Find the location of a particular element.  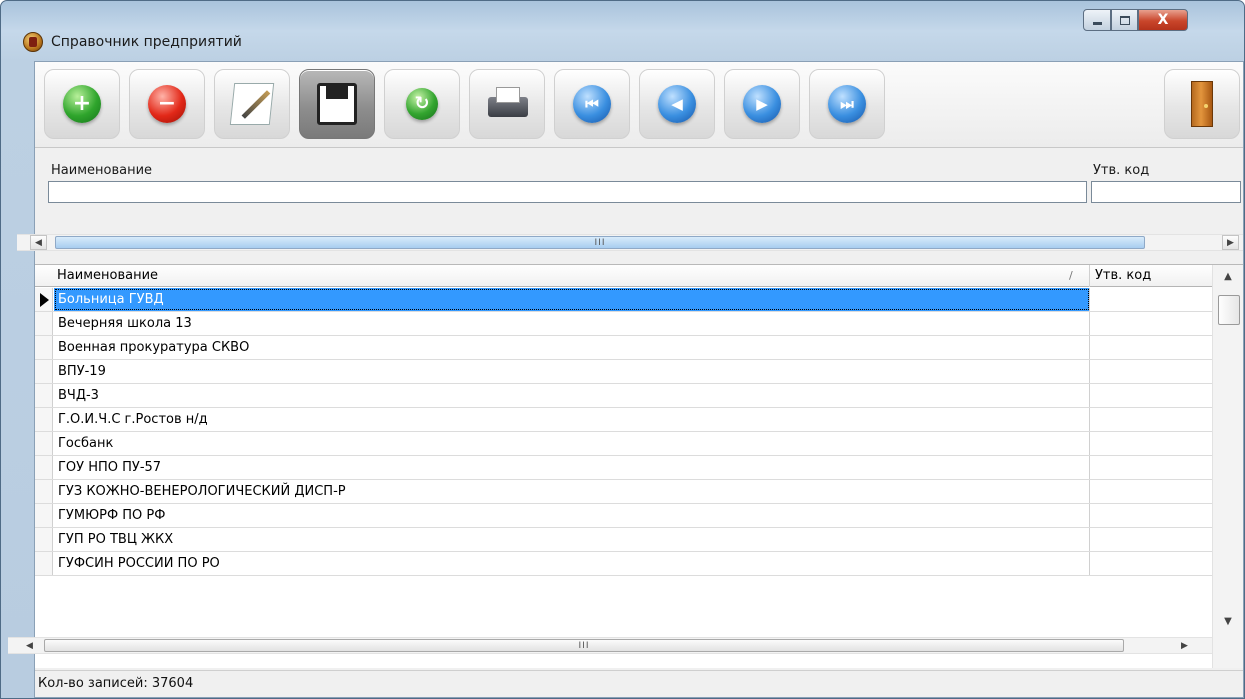

cell-name: Вечерняя школа 13 is located at coordinates (572, 323).